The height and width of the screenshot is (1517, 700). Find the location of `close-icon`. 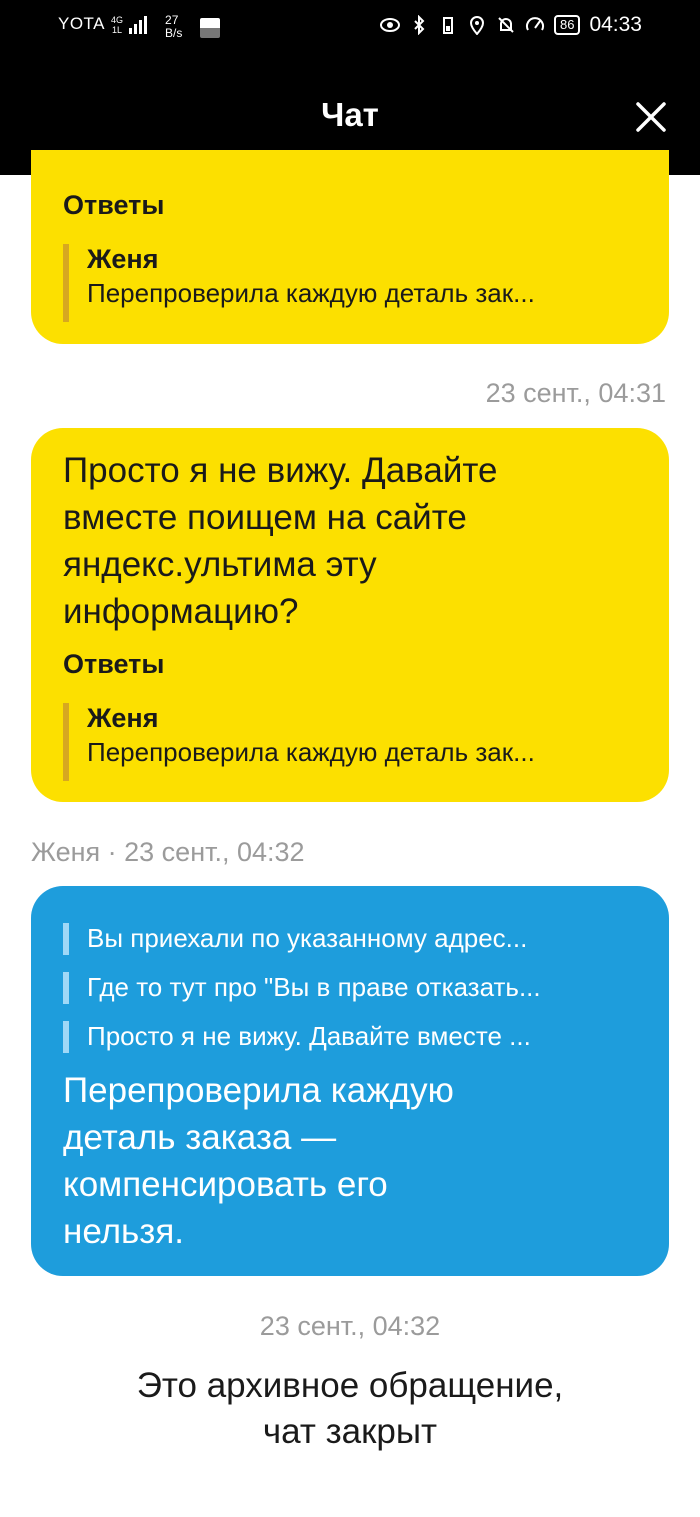

close-icon is located at coordinates (651, 117).